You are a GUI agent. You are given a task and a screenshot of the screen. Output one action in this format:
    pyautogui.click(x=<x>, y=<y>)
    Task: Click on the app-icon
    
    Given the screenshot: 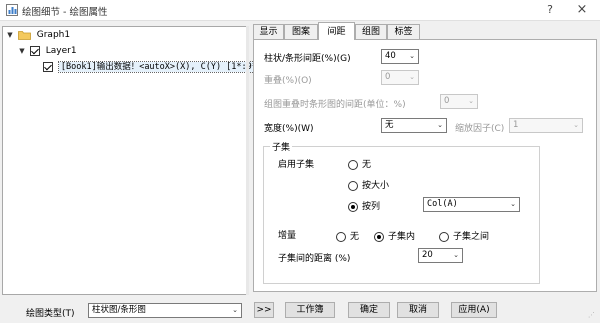 What is the action you would take?
    pyautogui.click(x=12, y=10)
    